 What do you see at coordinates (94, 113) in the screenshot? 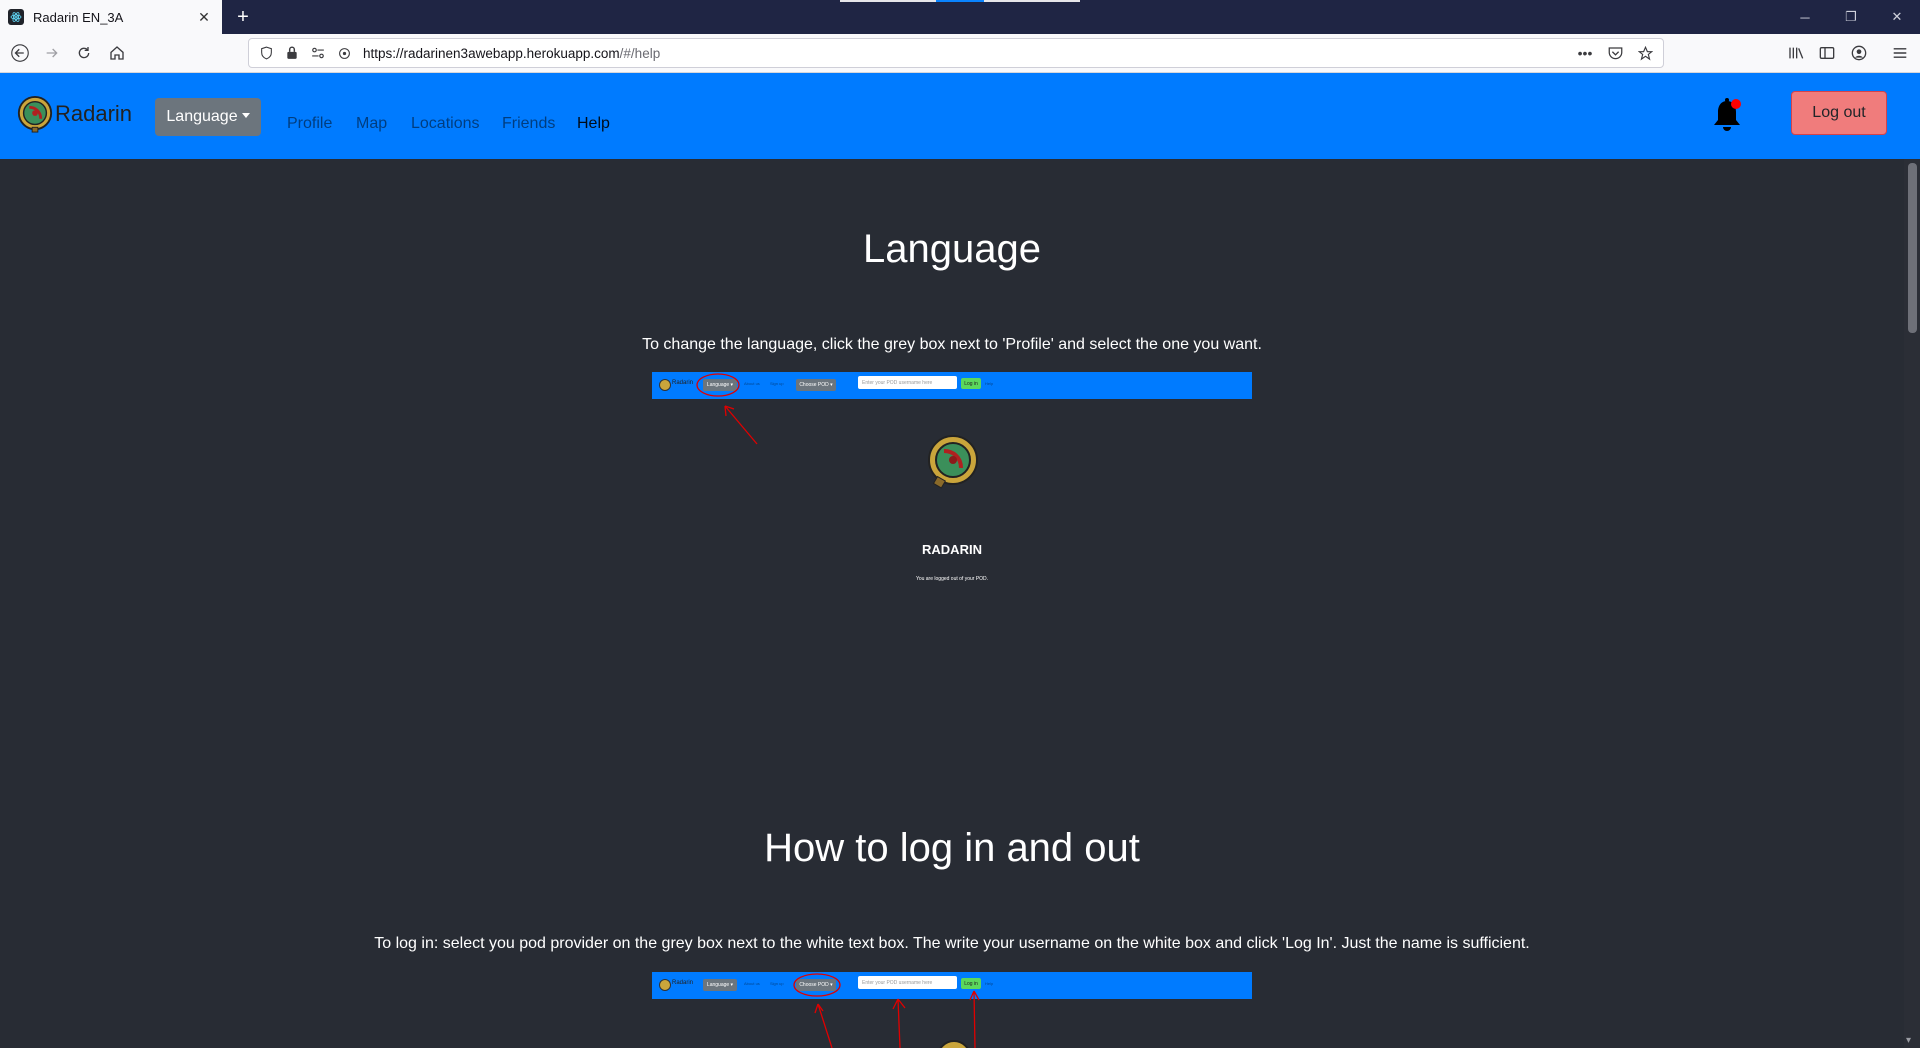
I see `brand-name: Radarin` at bounding box center [94, 113].